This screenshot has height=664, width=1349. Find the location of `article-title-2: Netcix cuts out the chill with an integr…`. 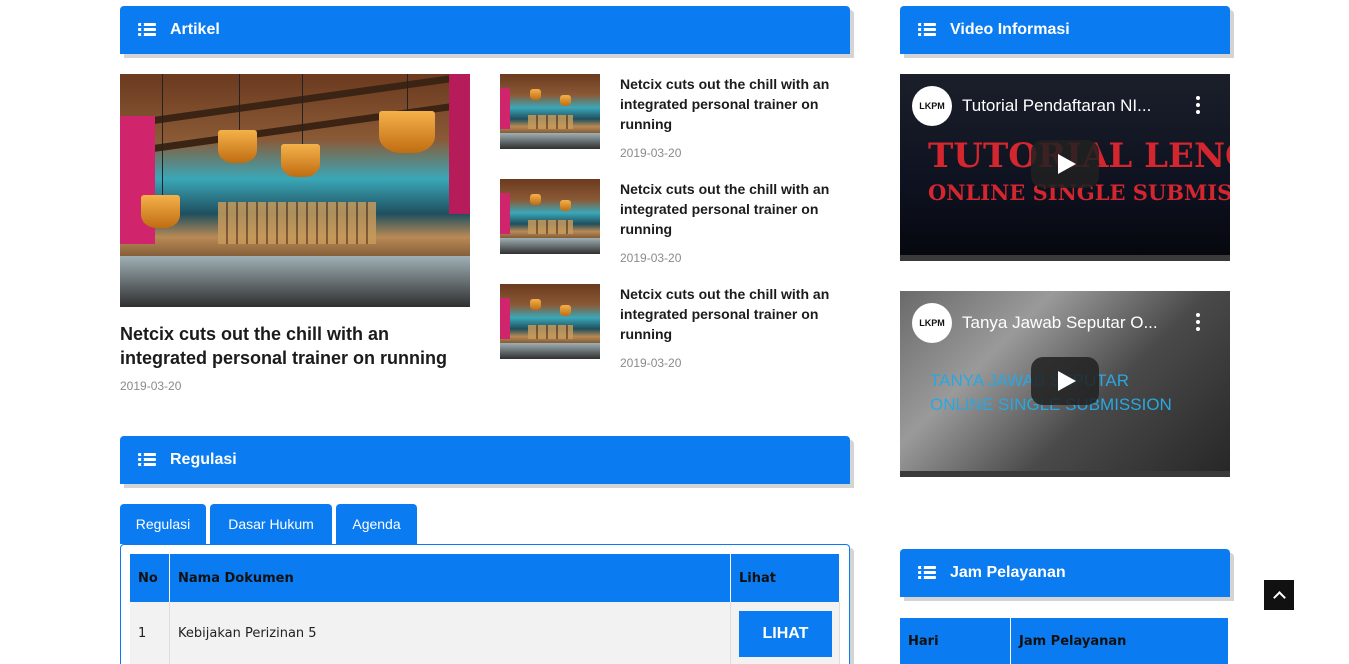

article-title-2: Netcix cuts out the chill with an integr… is located at coordinates (727, 209).